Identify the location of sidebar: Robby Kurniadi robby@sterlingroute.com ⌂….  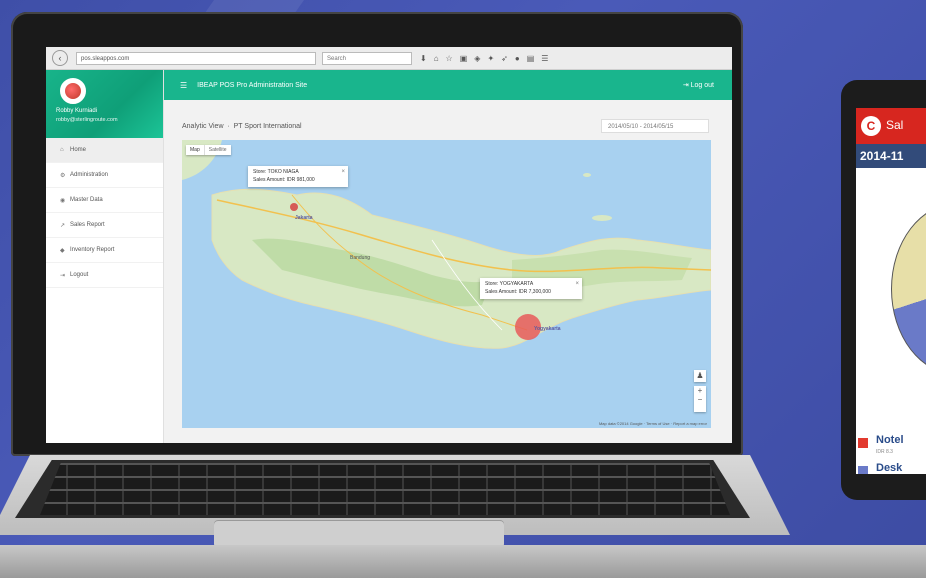
(105, 256).